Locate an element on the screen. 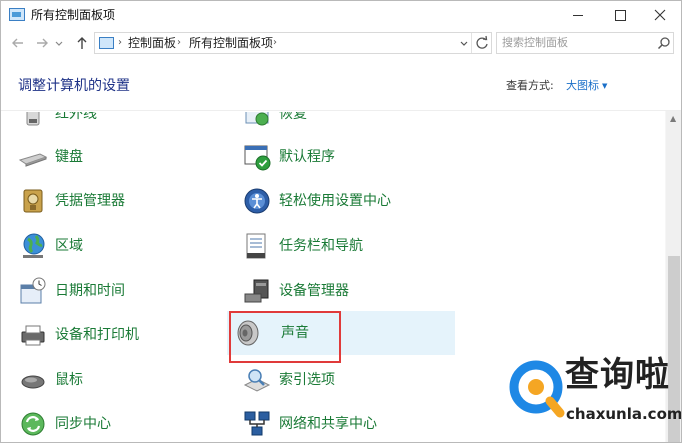 Image resolution: width=682 pixels, height=443 pixels. breadcrumb-control-panel: 控制面板 is located at coordinates (152, 43).